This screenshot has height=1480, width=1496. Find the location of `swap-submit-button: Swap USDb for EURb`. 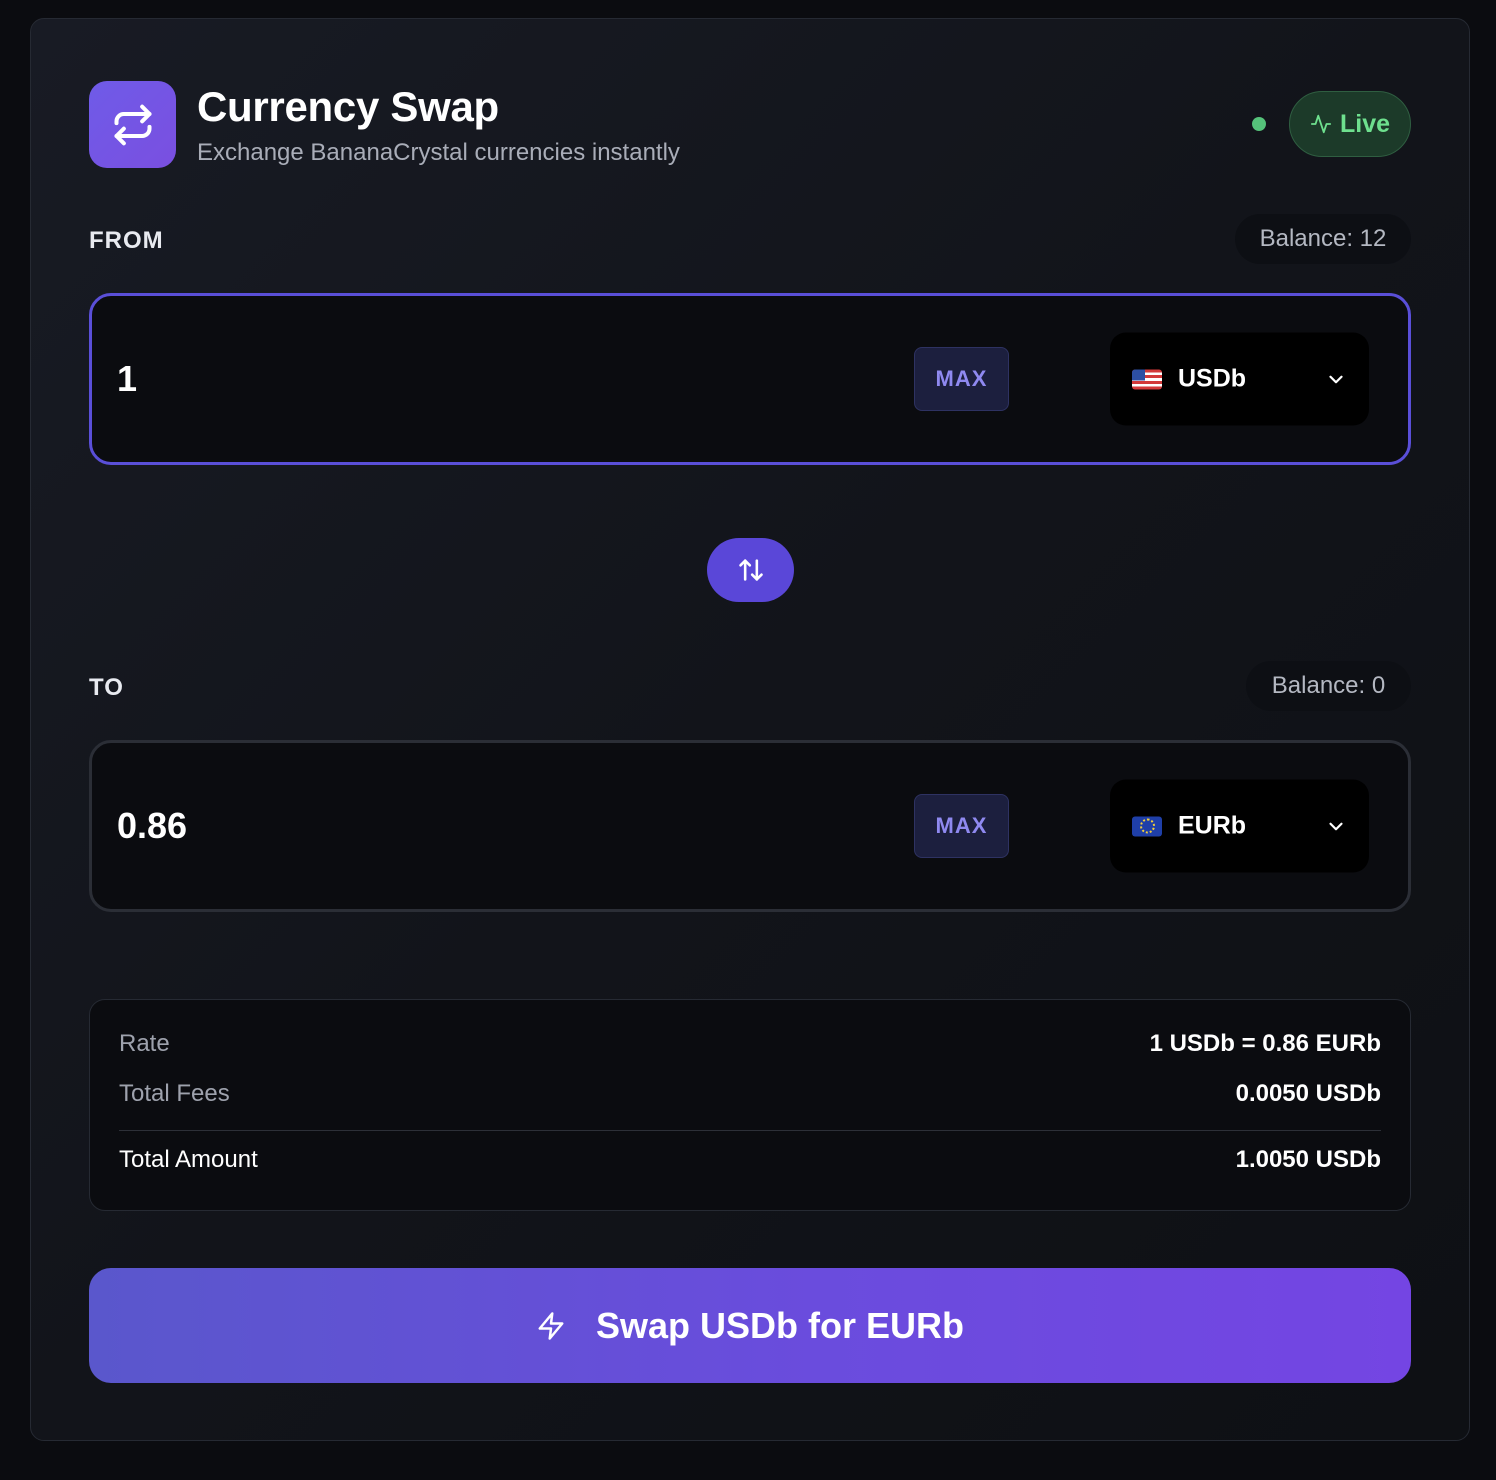

swap-submit-button: Swap USDb for EURb is located at coordinates (750, 1325).